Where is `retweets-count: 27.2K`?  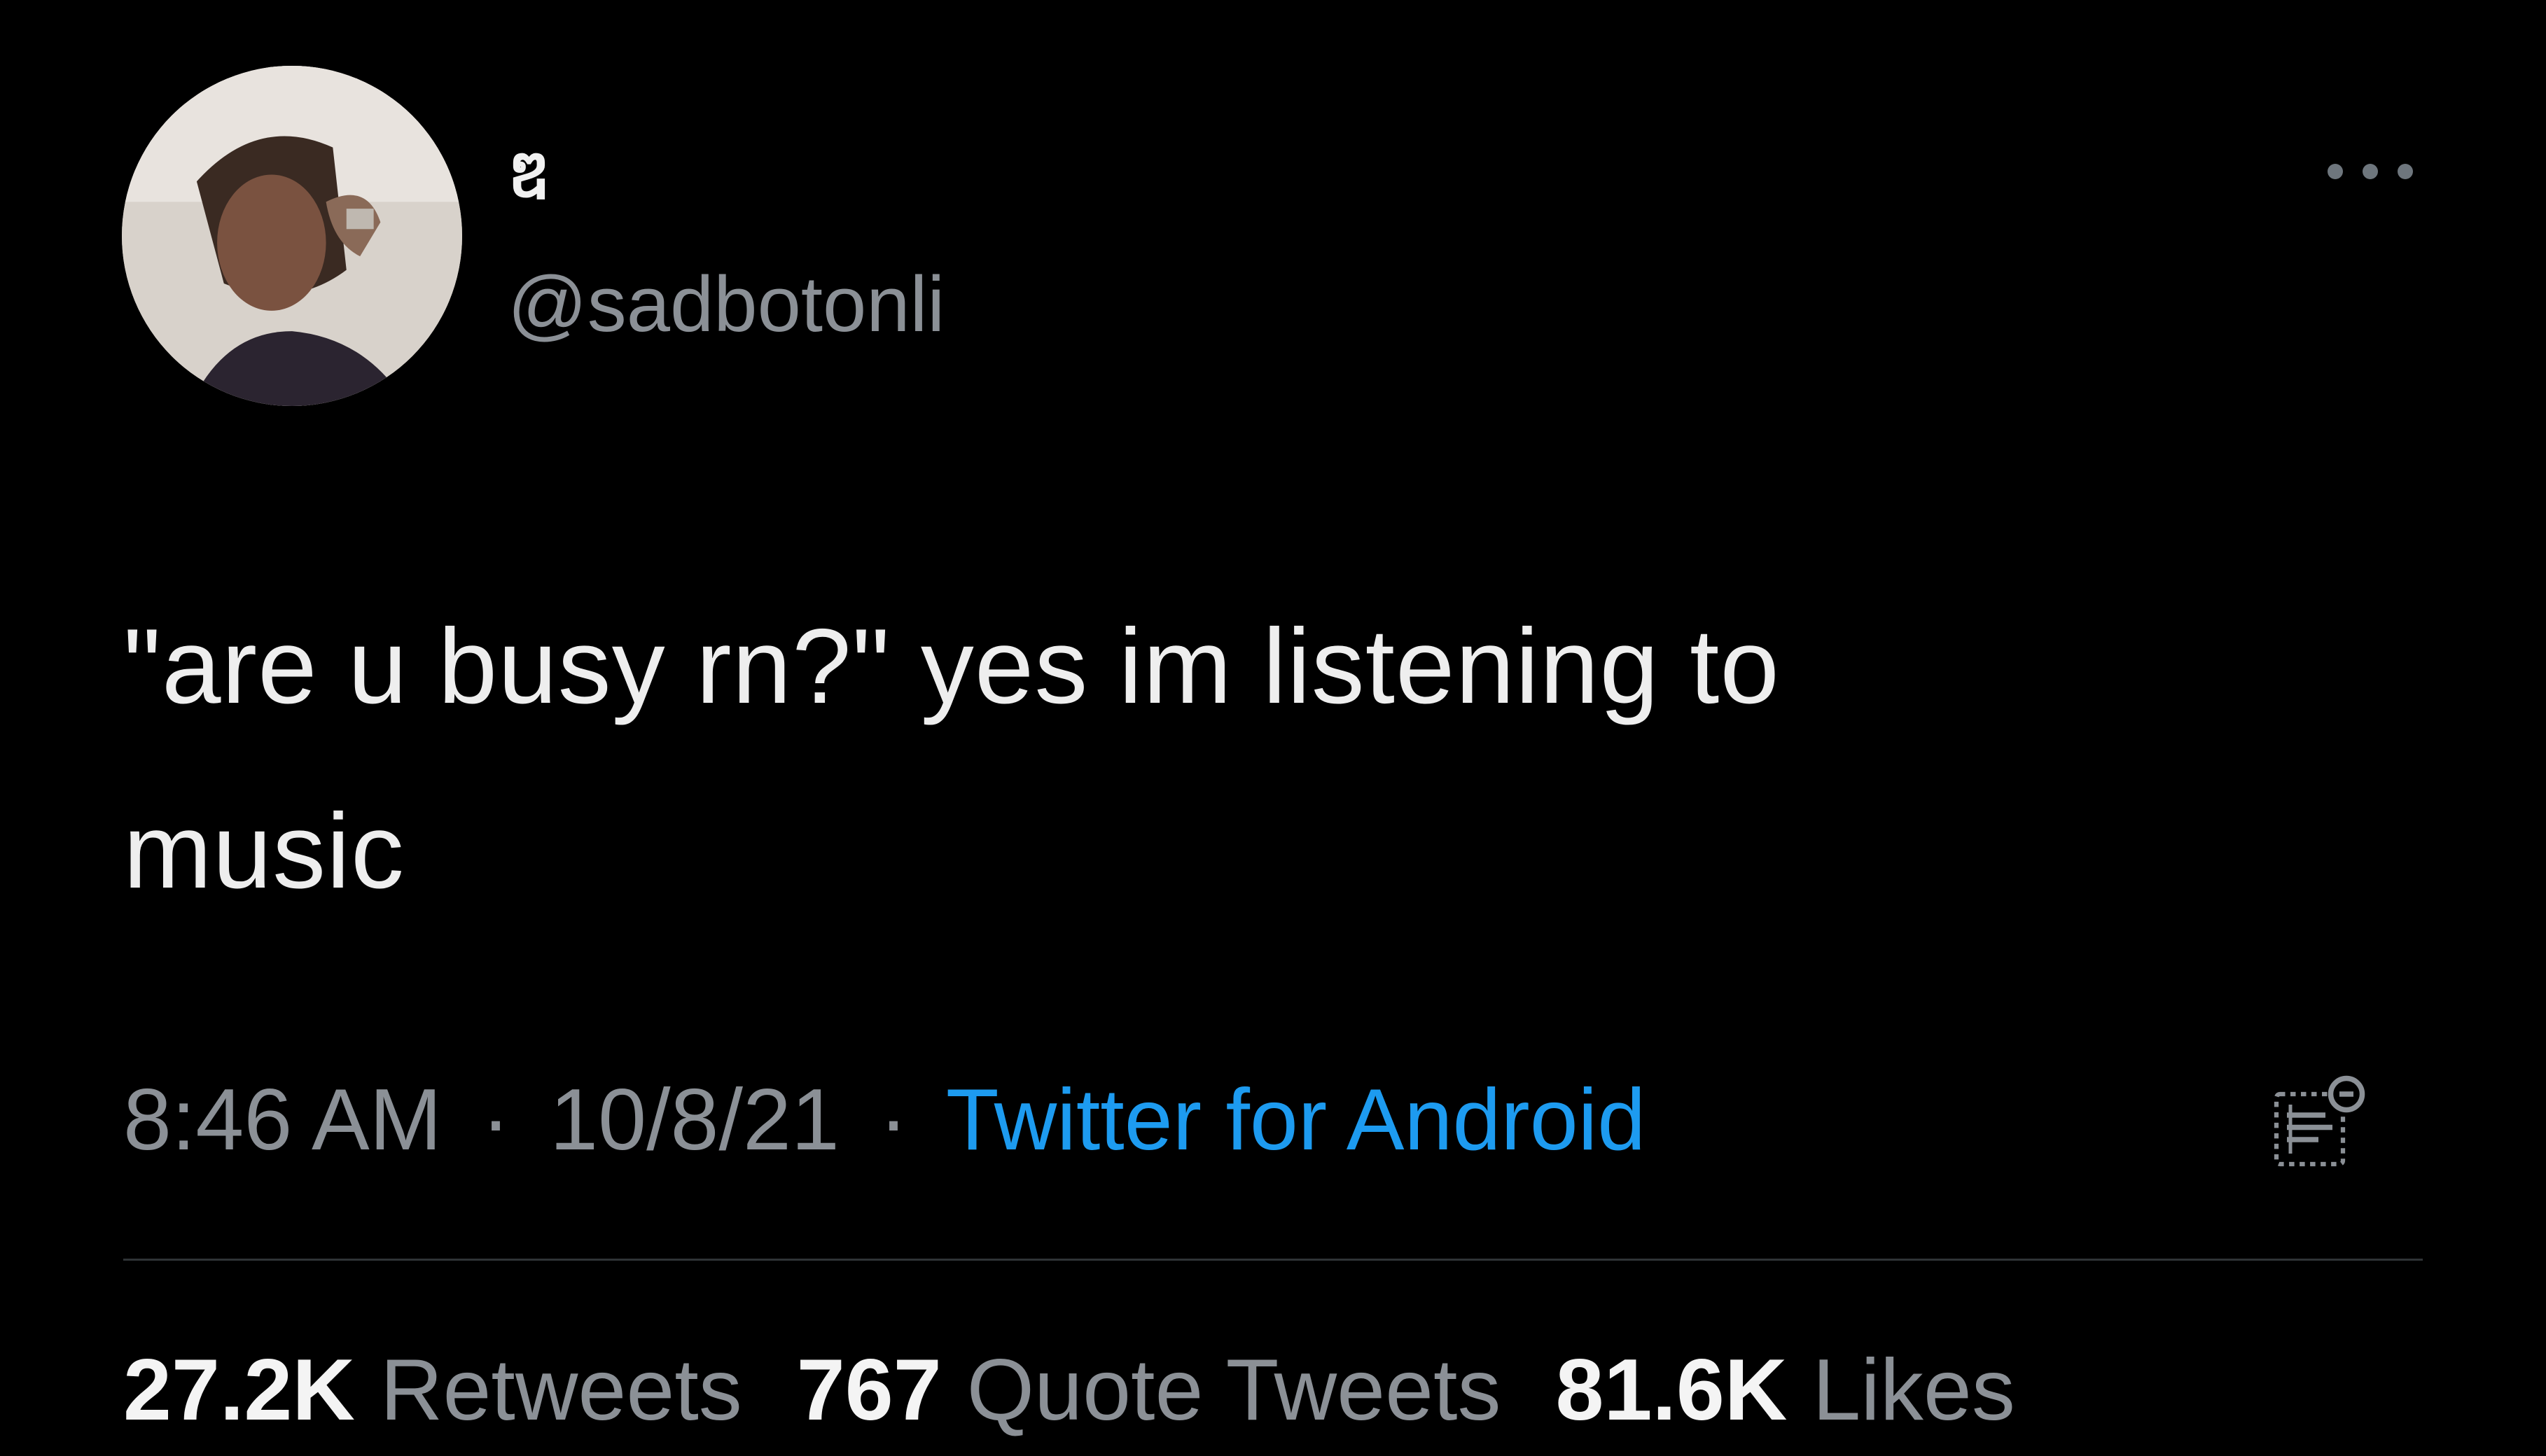
retweets-count: 27.2K is located at coordinates (239, 1390).